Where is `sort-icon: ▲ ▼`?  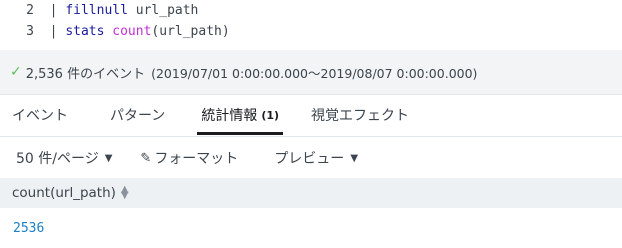 sort-icon: ▲ ▼ is located at coordinates (125, 193).